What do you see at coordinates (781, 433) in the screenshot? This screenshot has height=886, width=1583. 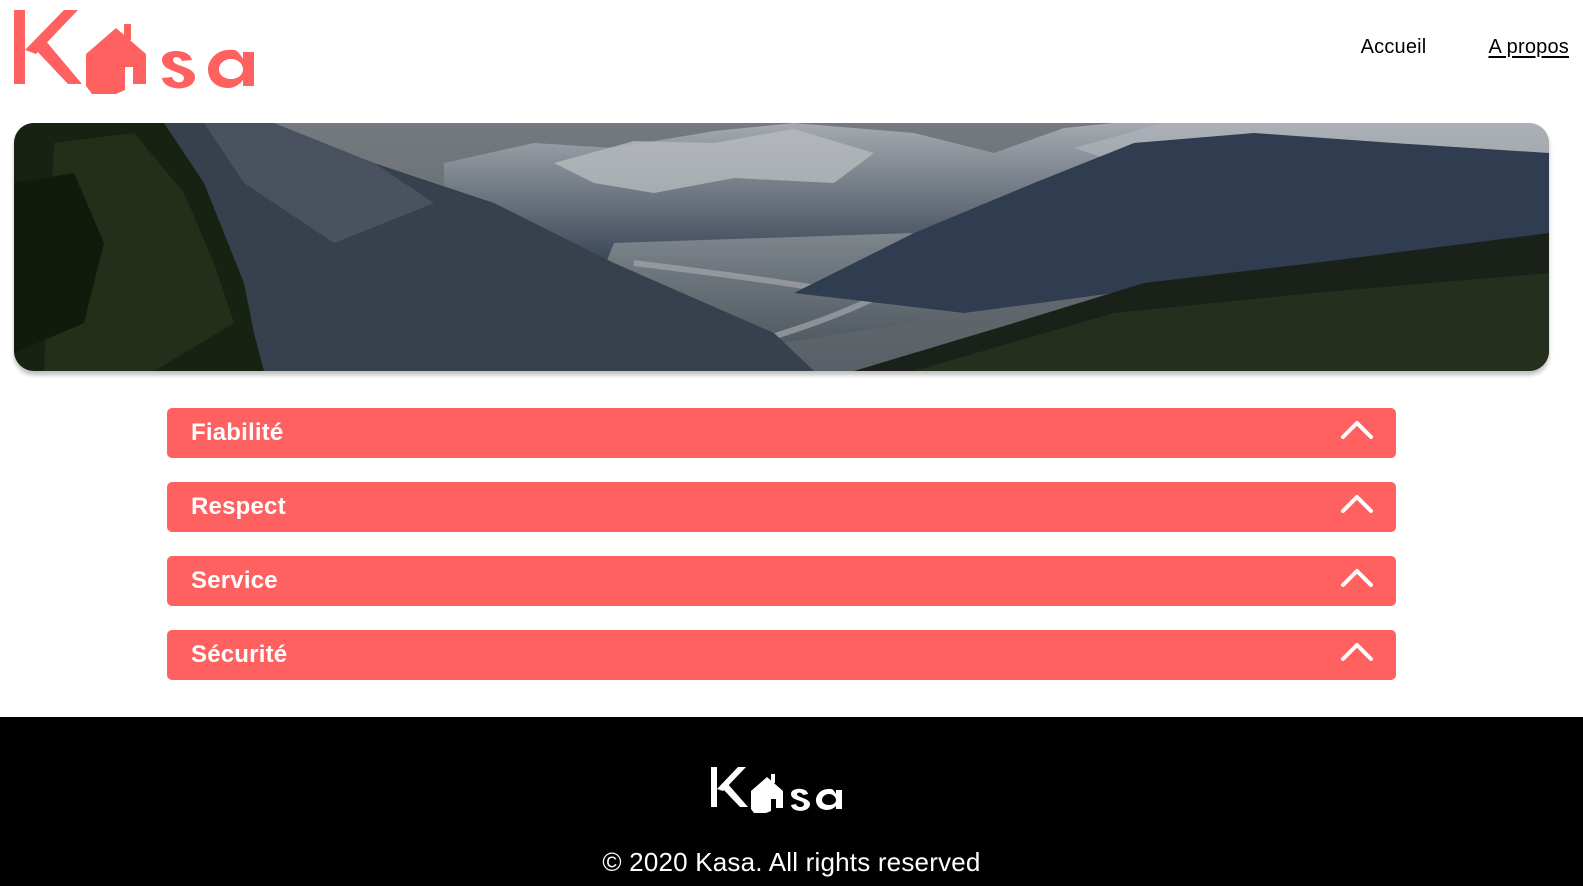 I see `collapse-fiabilite: Fiabilité` at bounding box center [781, 433].